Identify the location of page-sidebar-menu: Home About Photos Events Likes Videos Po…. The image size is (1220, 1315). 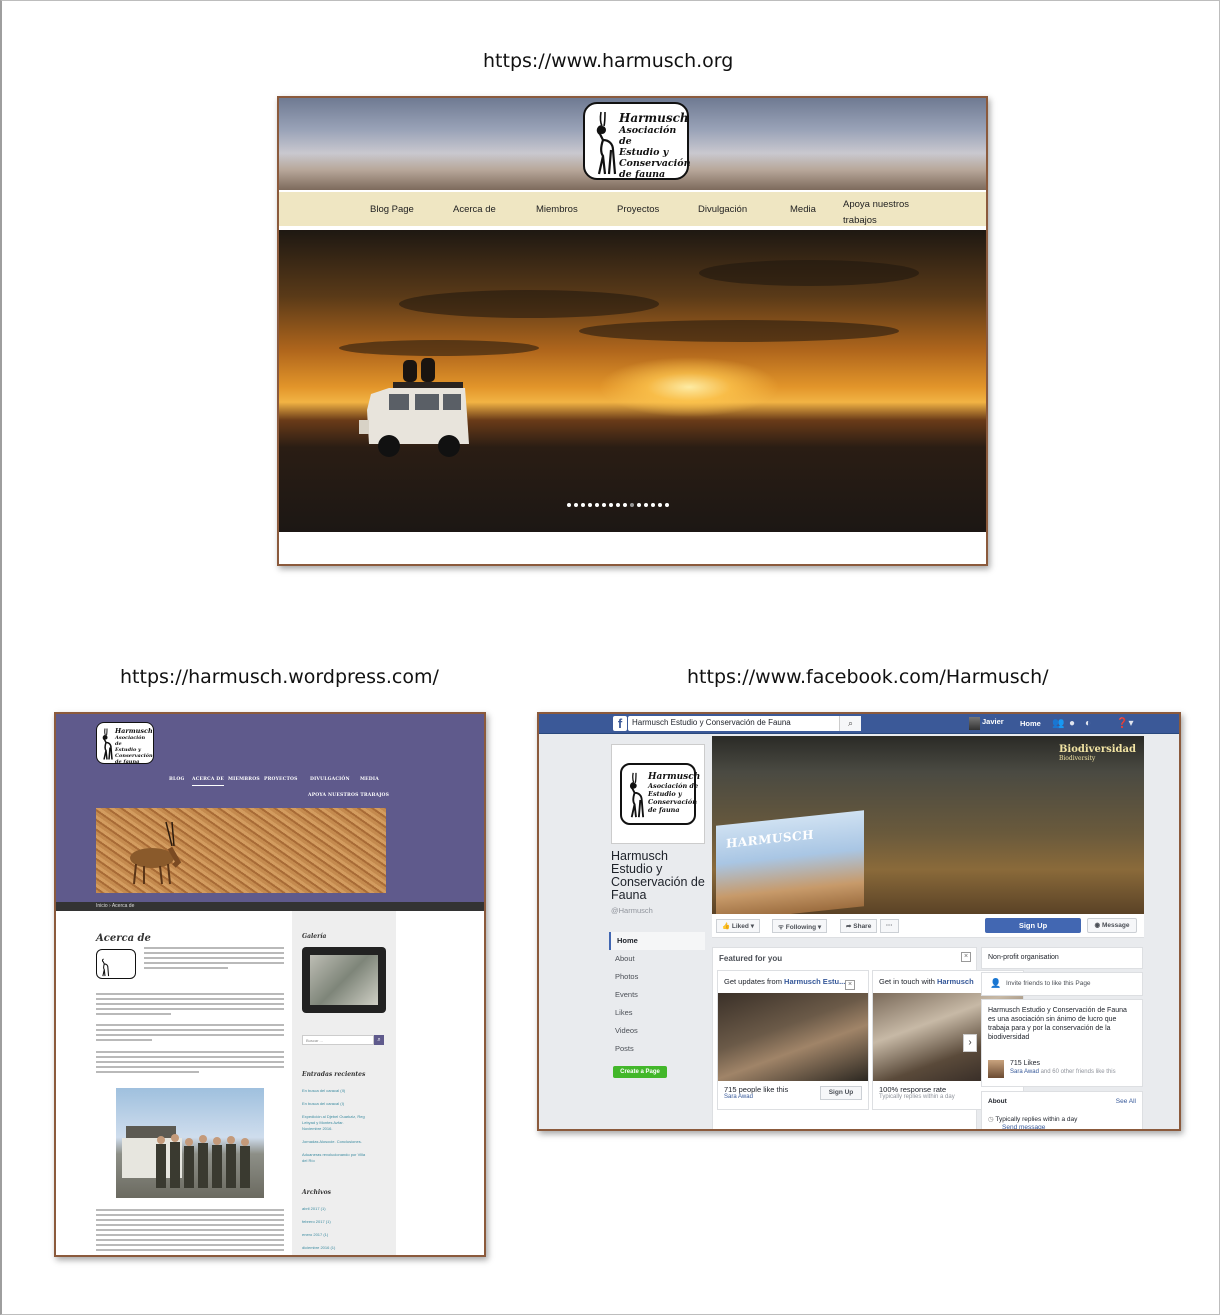
(657, 995).